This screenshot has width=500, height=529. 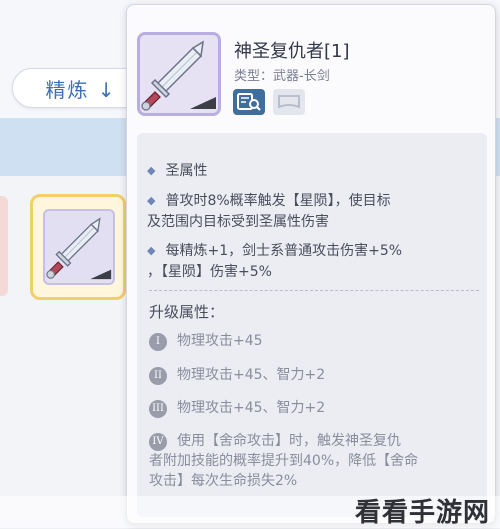 I want to click on upgrade-tier-4: IV 使用【舍命攻击】时，触发神圣复仇, so click(x=275, y=441).